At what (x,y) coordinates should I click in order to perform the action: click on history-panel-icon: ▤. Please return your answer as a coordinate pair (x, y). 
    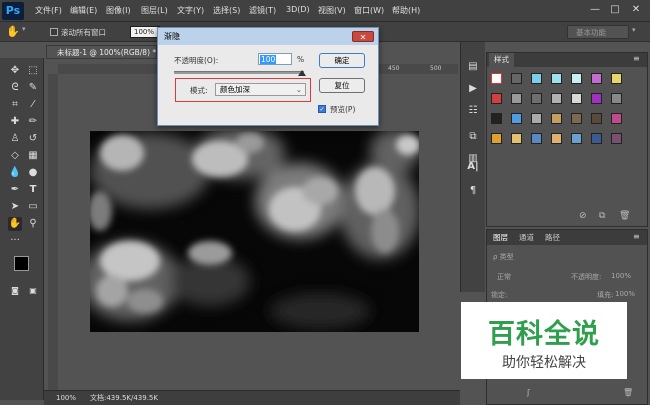
    Looking at the image, I should click on (473, 67).